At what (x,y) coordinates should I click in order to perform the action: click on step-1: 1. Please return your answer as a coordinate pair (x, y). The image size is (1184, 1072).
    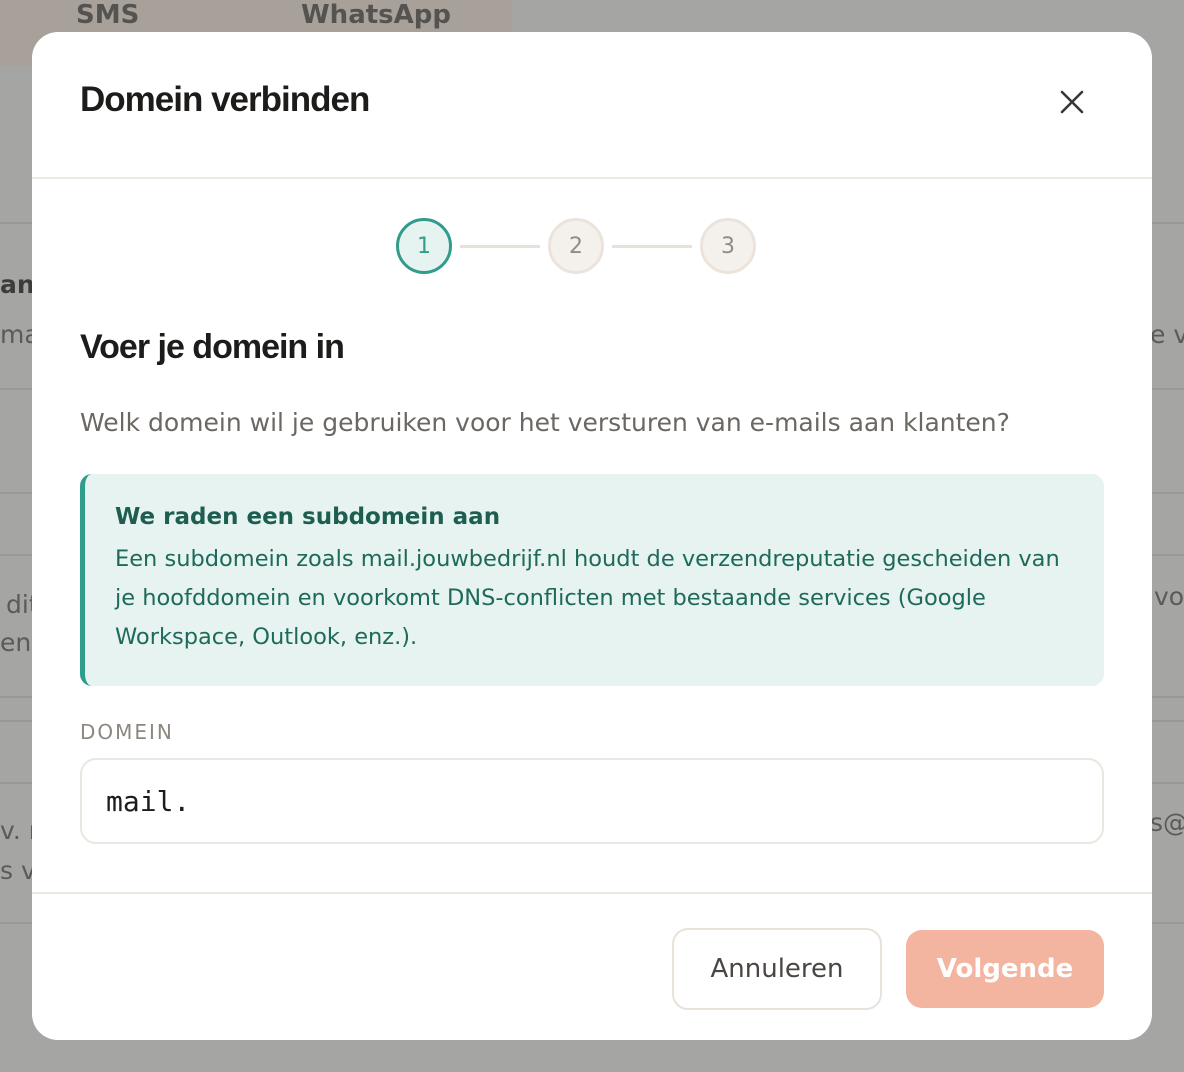
    Looking at the image, I should click on (424, 246).